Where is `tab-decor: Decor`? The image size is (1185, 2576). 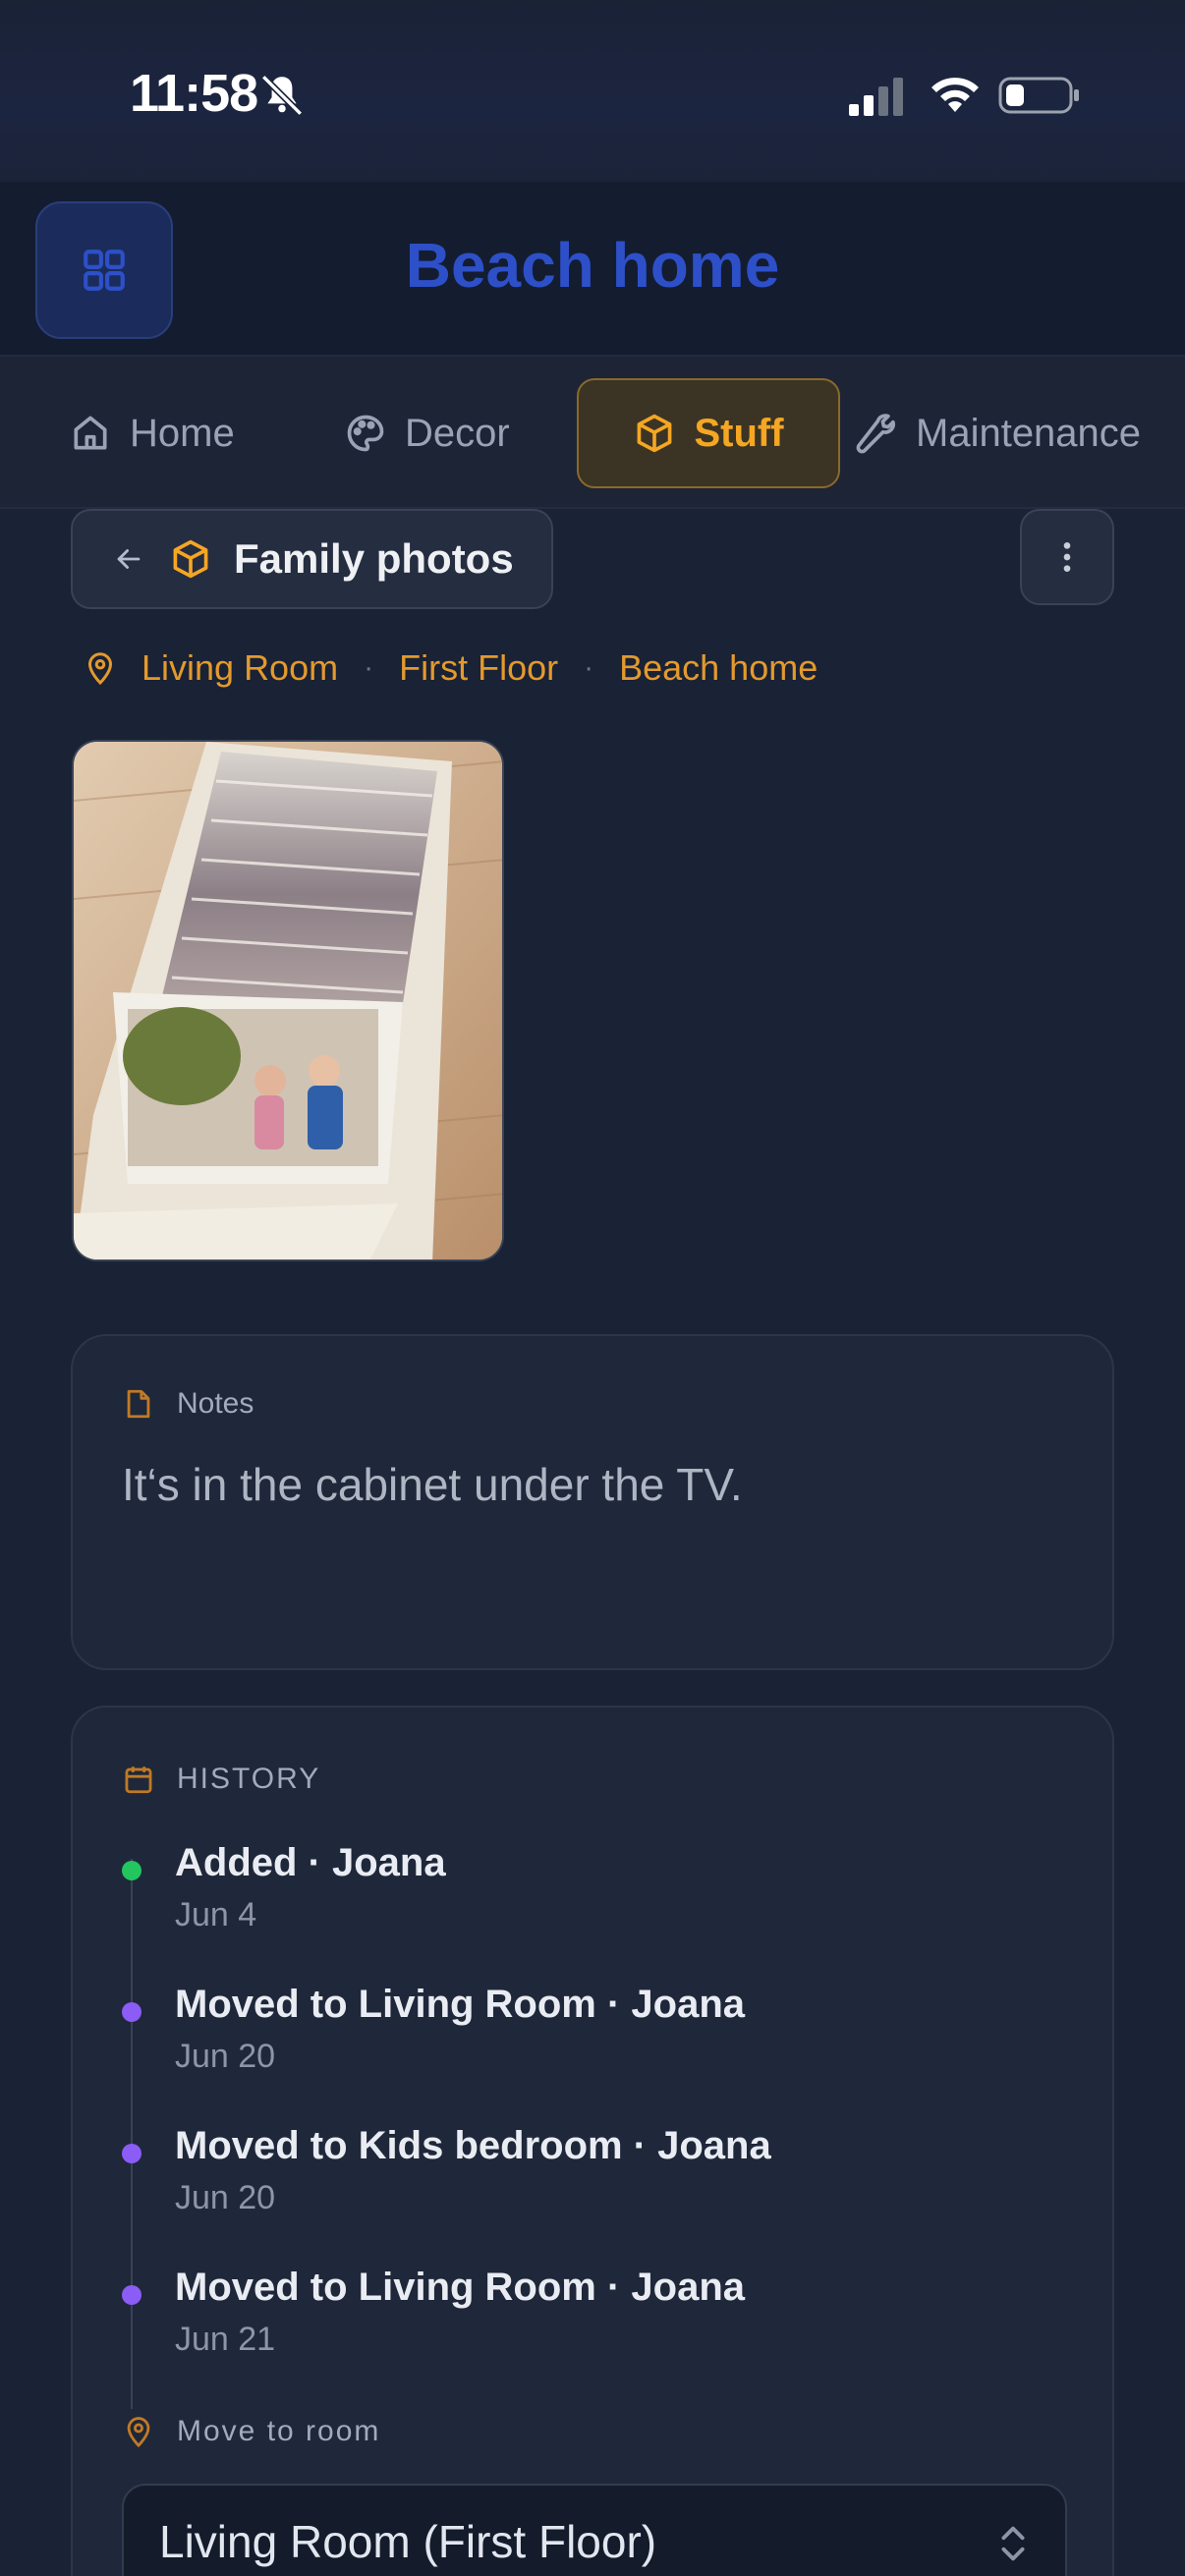
tab-decor: Decor is located at coordinates (427, 433).